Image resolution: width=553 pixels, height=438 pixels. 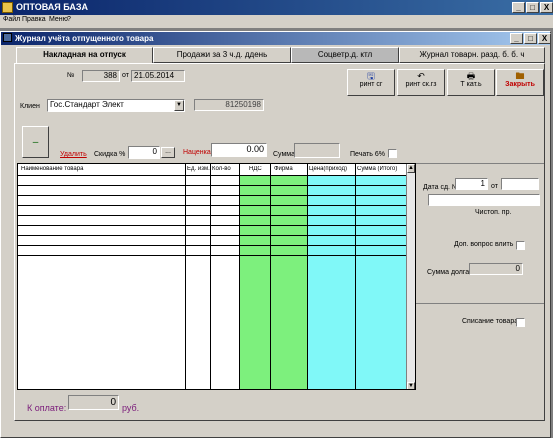 What do you see at coordinates (93, 402) in the screenshot?
I see `total-field: 0` at bounding box center [93, 402].